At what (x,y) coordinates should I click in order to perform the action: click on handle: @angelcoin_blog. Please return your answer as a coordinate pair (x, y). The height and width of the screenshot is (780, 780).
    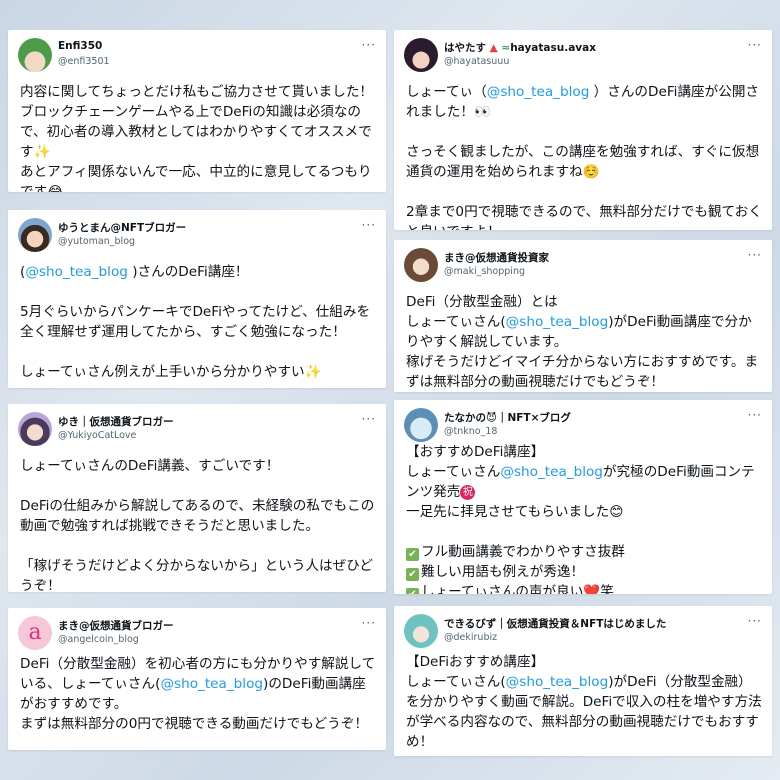
    Looking at the image, I should click on (98, 639).